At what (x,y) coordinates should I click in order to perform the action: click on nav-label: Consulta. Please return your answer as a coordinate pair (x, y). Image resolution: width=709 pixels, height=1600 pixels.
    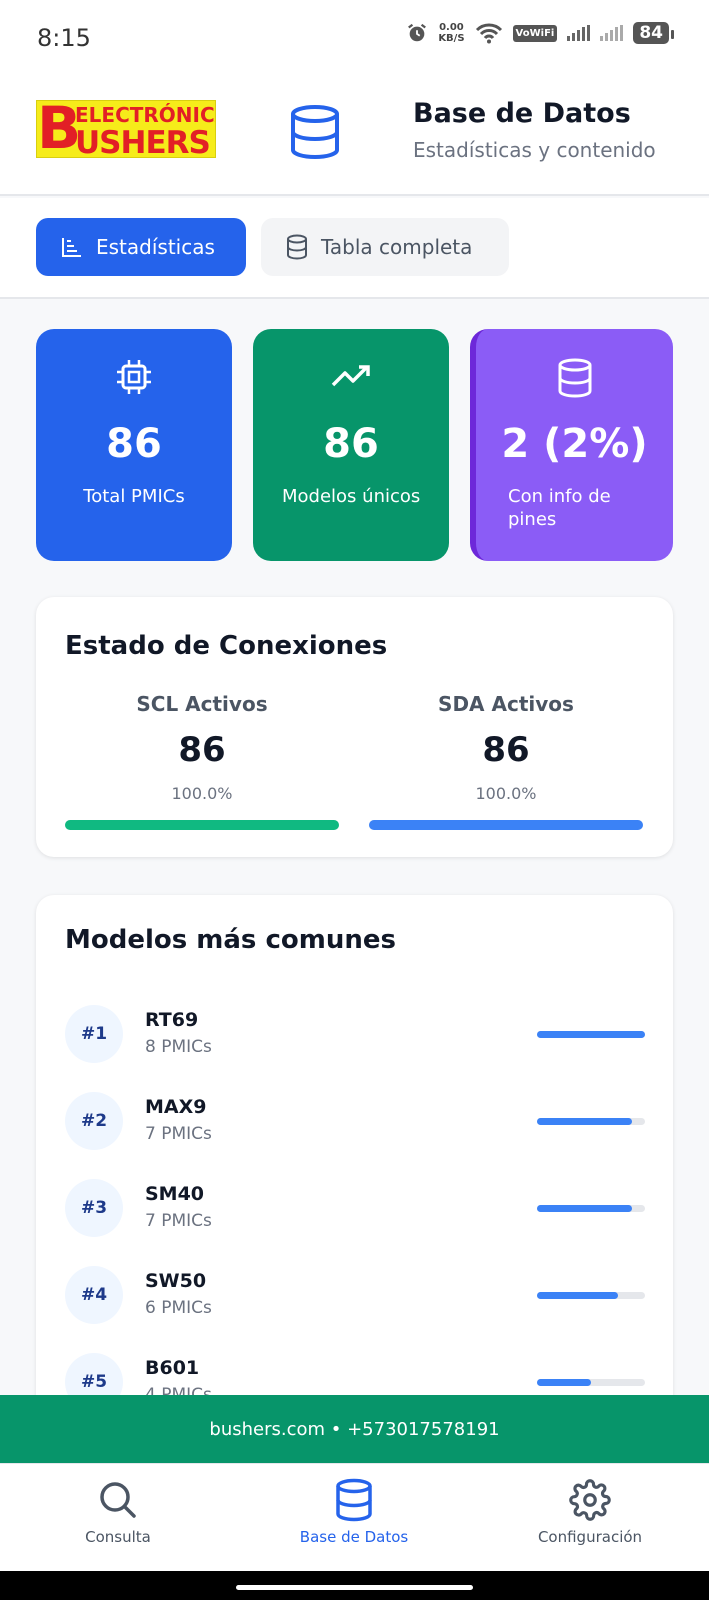
    Looking at the image, I should click on (118, 1537).